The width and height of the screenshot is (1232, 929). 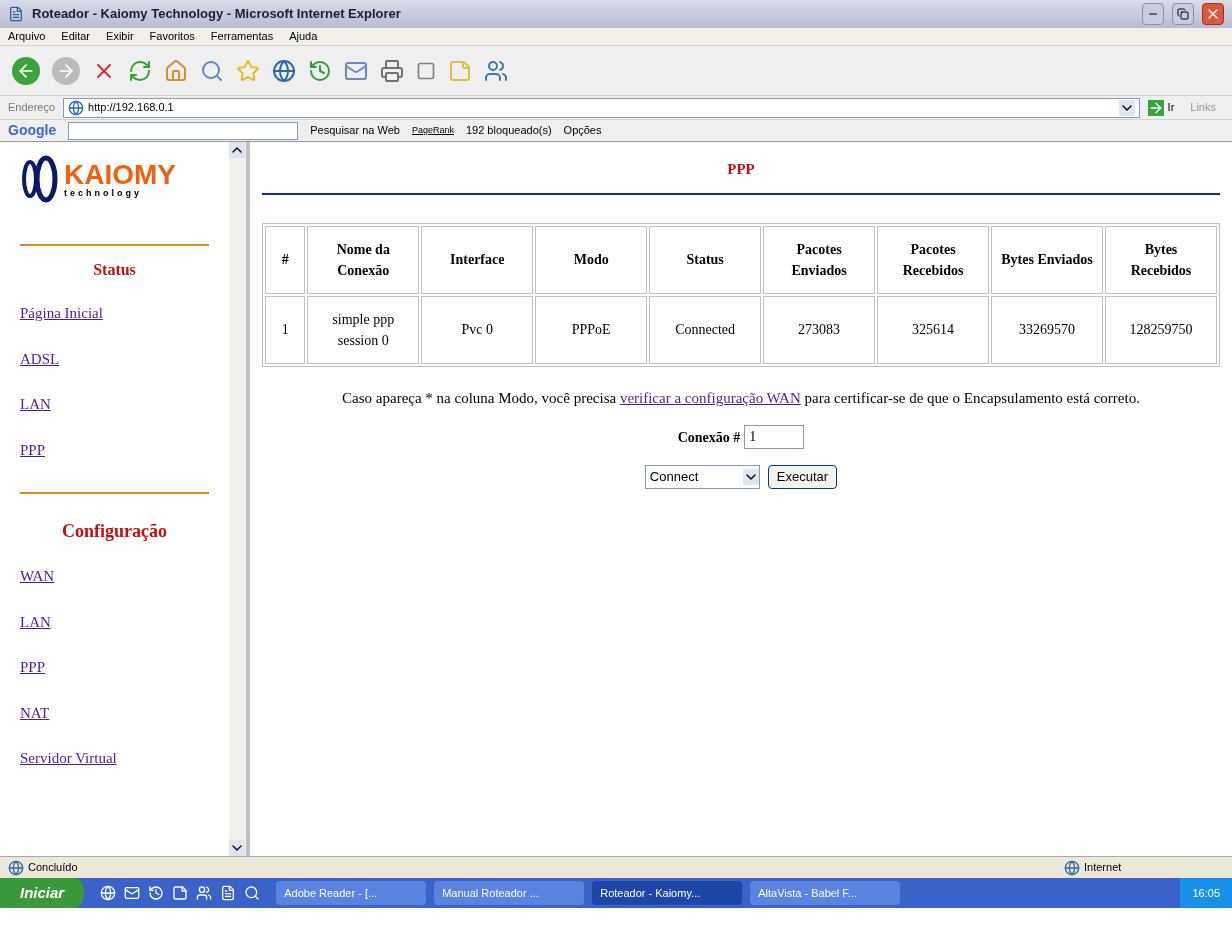 I want to click on scrollbar, so click(x=237, y=499).